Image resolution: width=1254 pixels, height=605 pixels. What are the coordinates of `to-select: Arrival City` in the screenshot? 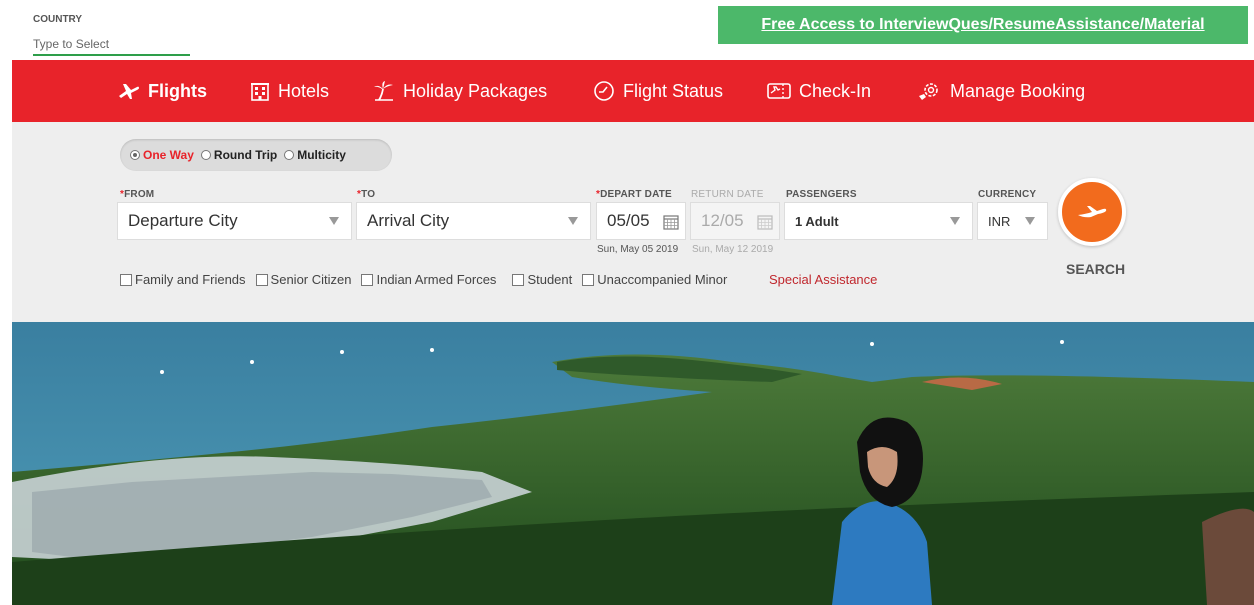 It's located at (473, 221).